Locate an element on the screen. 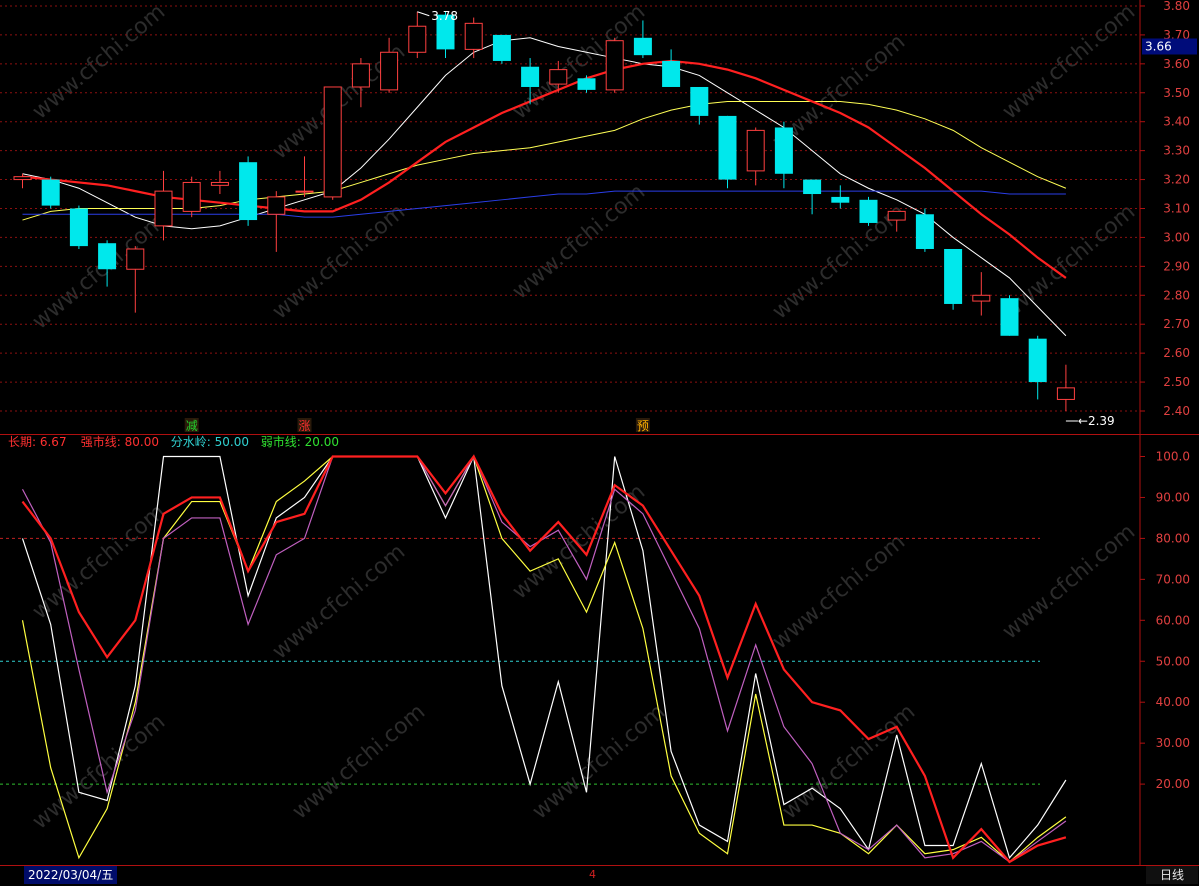 The image size is (1199, 886). indicator-tick-label: 70.00 is located at coordinates (1173, 579).